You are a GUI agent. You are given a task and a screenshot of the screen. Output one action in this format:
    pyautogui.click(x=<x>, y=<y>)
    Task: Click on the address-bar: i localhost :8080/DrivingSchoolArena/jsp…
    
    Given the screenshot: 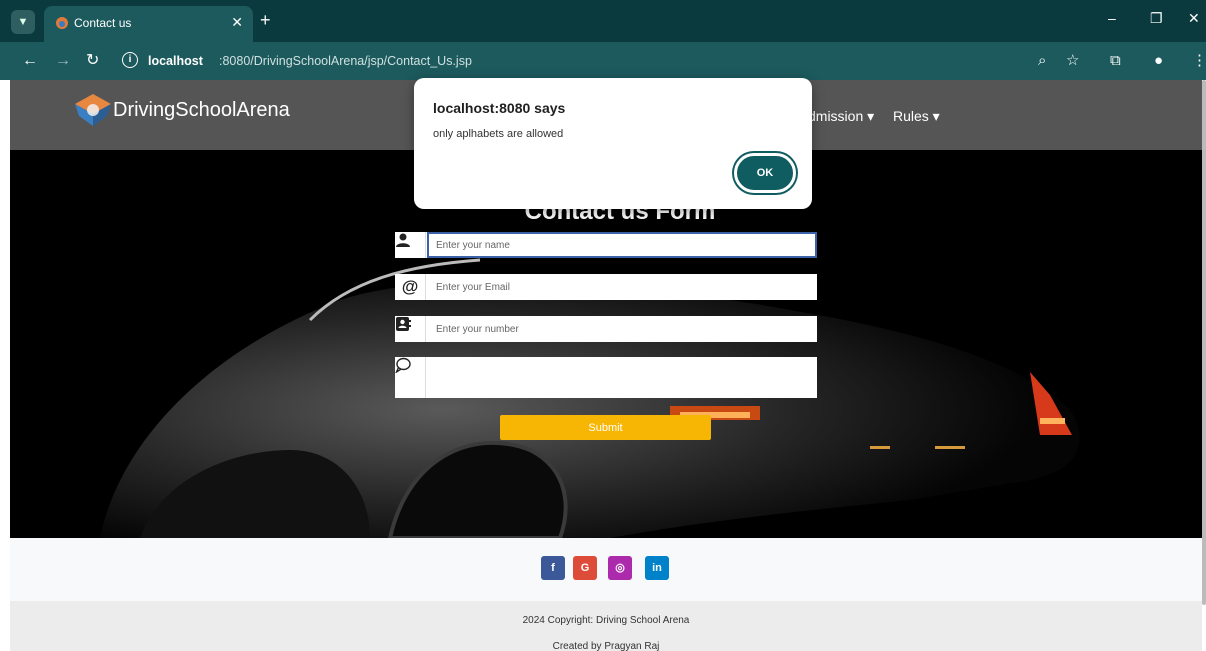 What is the action you would take?
    pyautogui.click(x=602, y=61)
    